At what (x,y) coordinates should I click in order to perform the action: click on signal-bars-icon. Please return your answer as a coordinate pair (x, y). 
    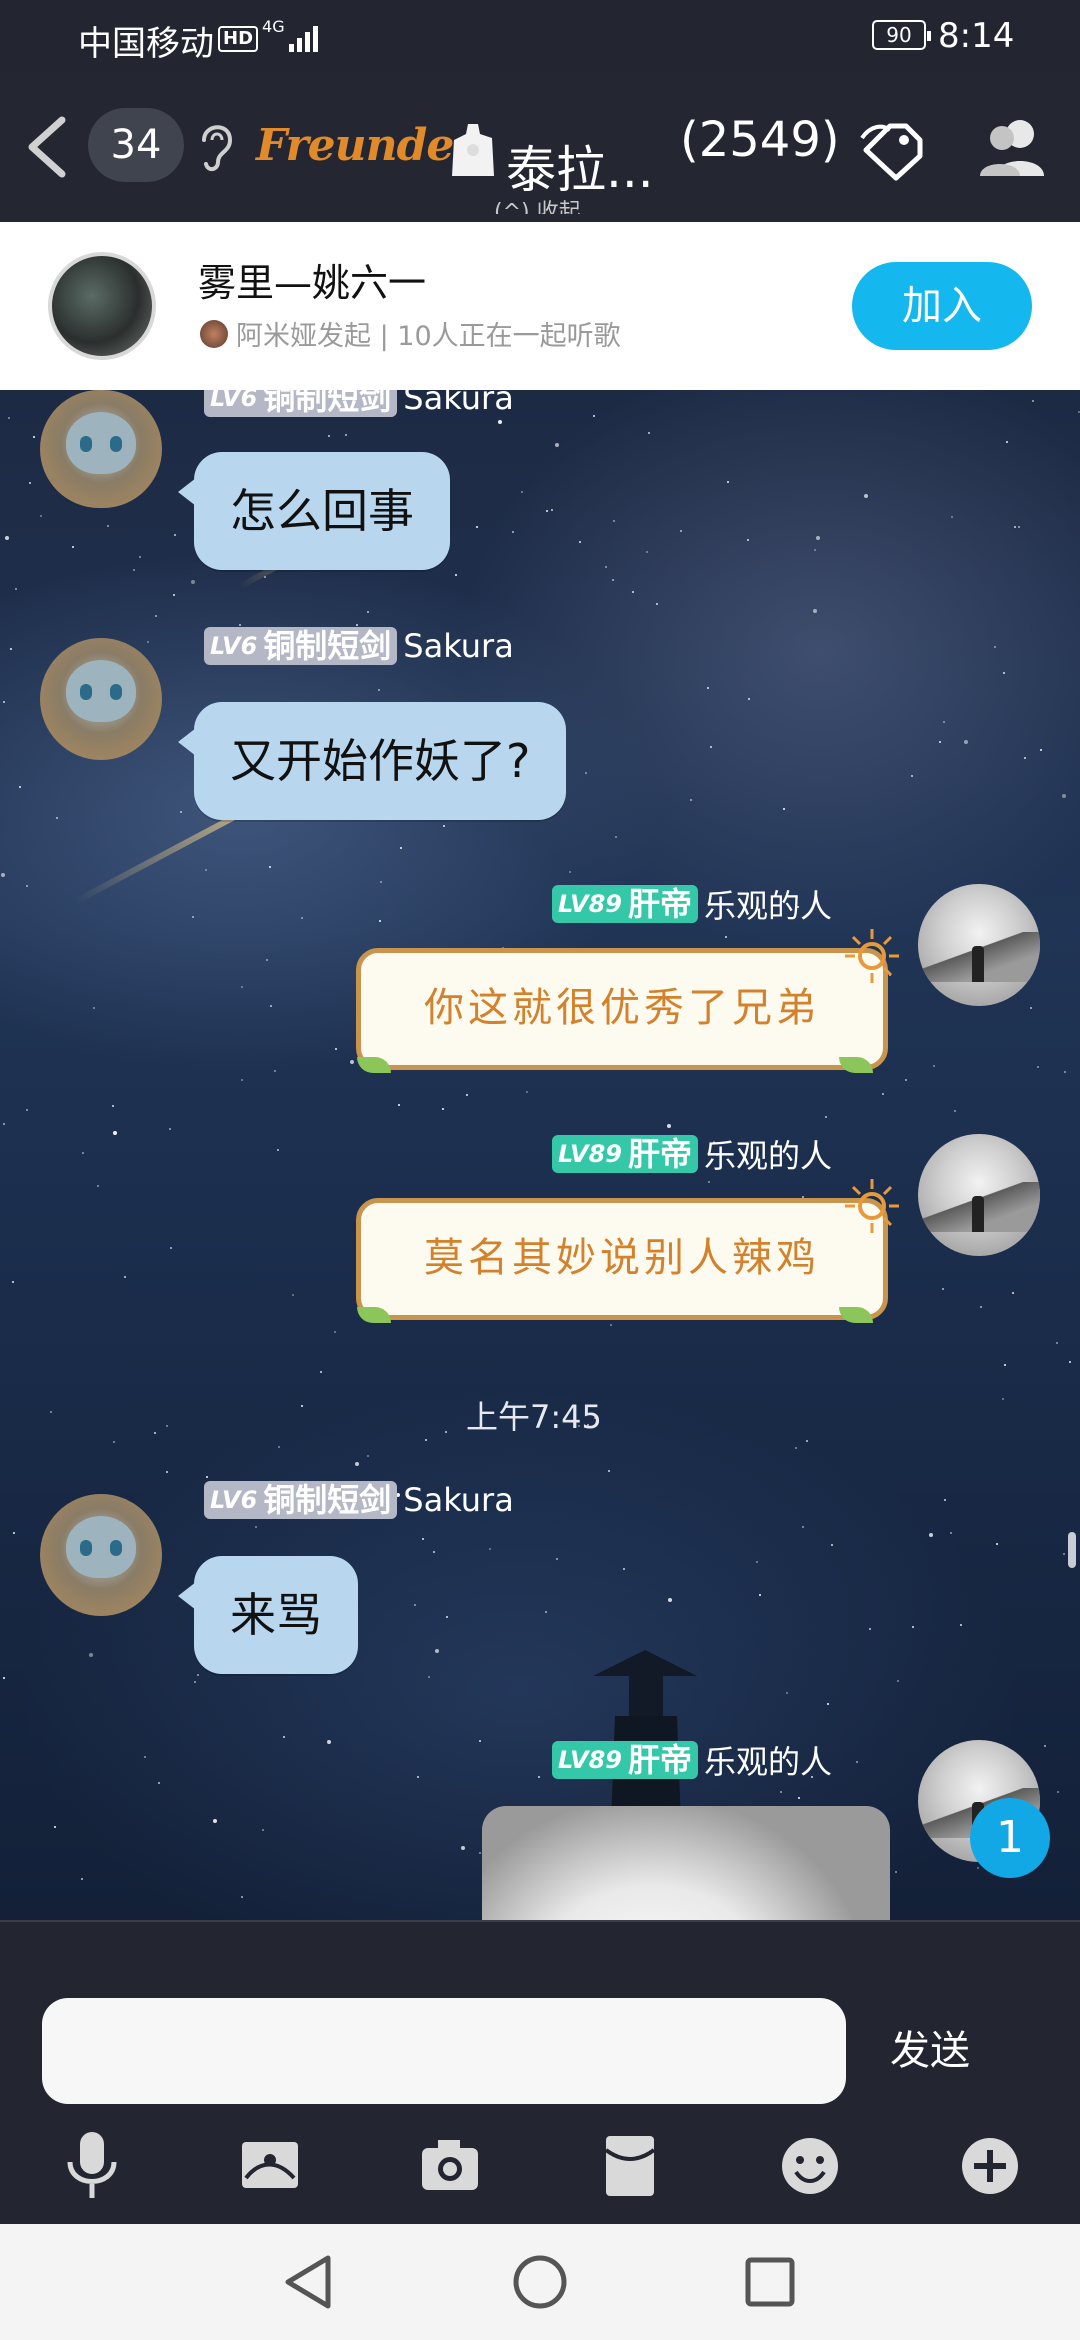
    Looking at the image, I should click on (303, 39).